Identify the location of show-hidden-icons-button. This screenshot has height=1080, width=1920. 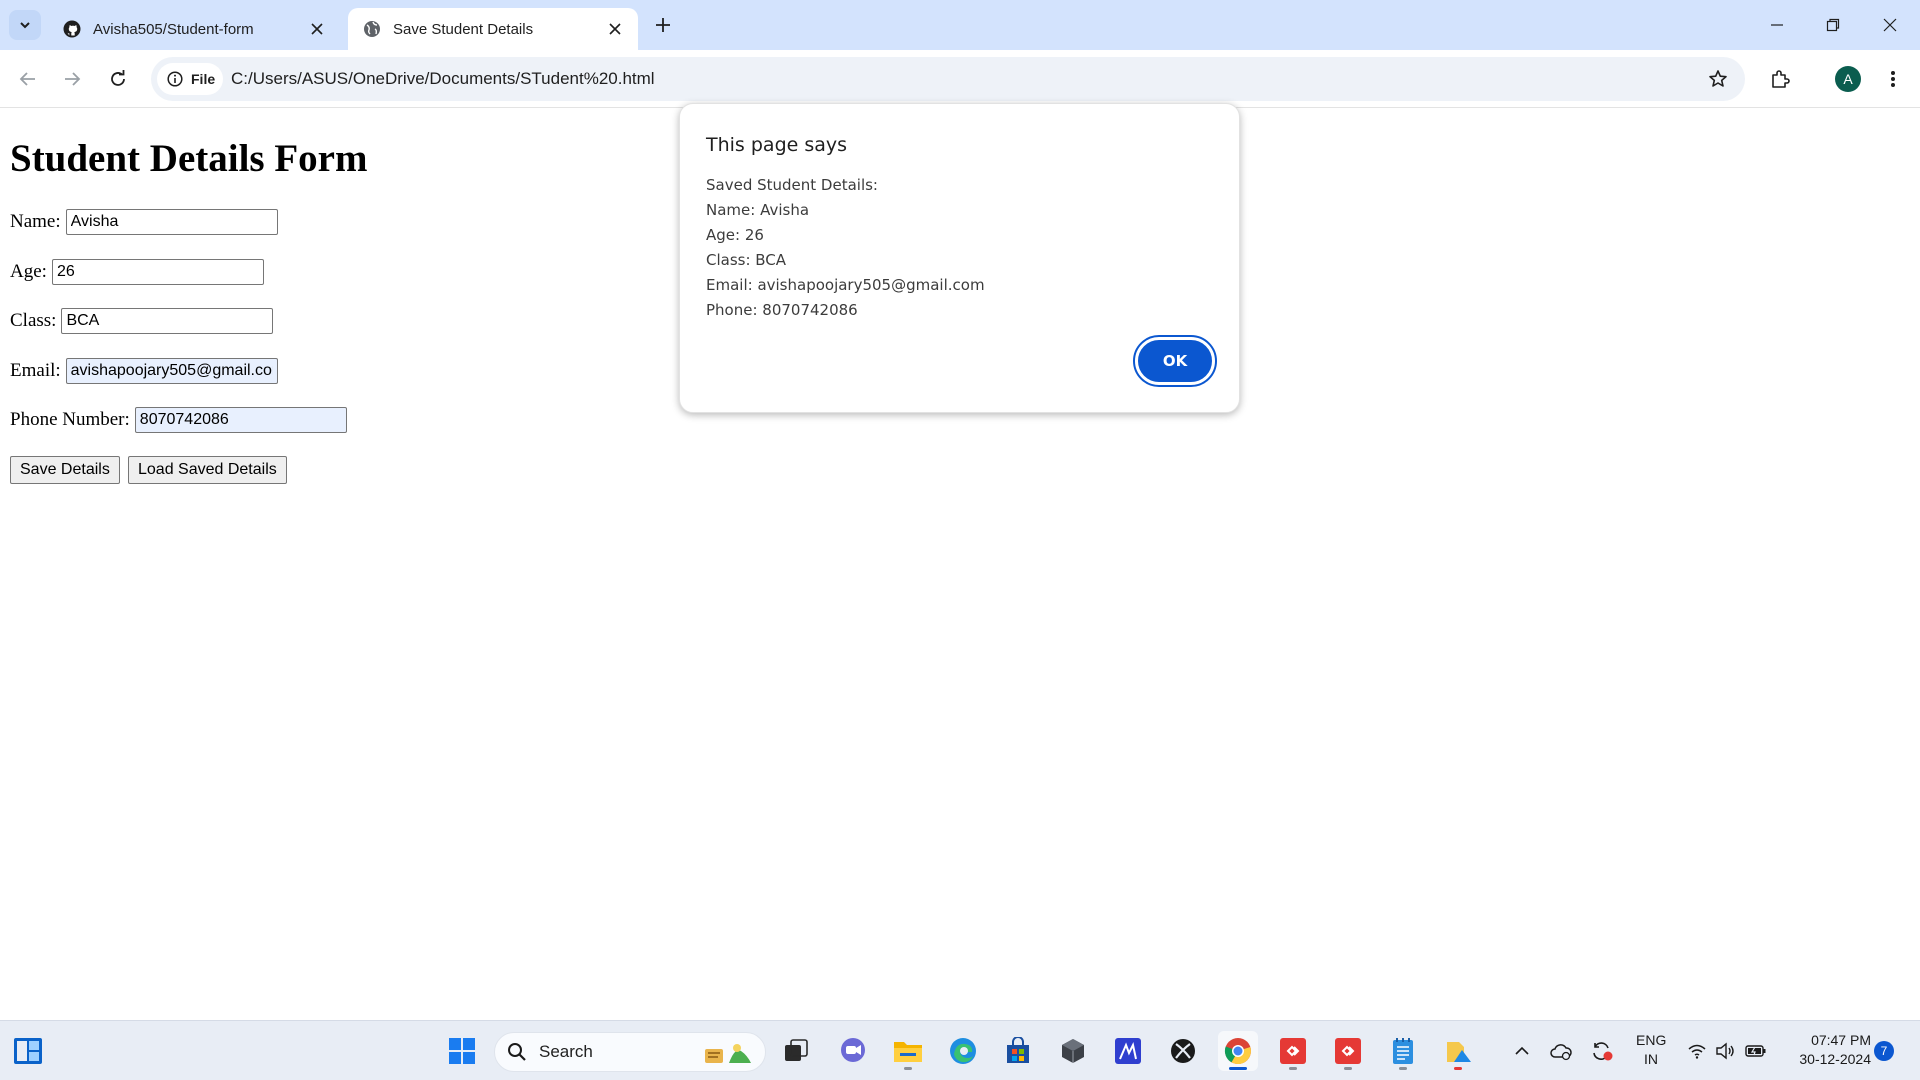
(1522, 1051).